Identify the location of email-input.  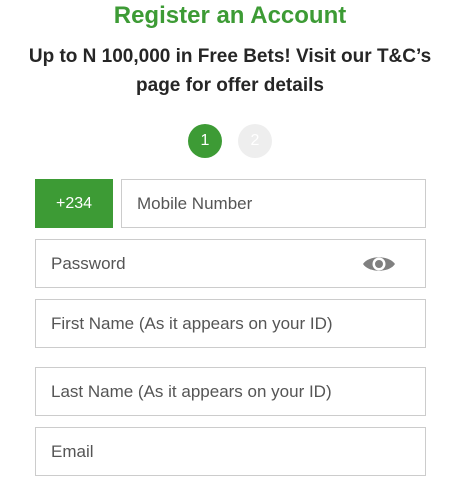
(230, 451).